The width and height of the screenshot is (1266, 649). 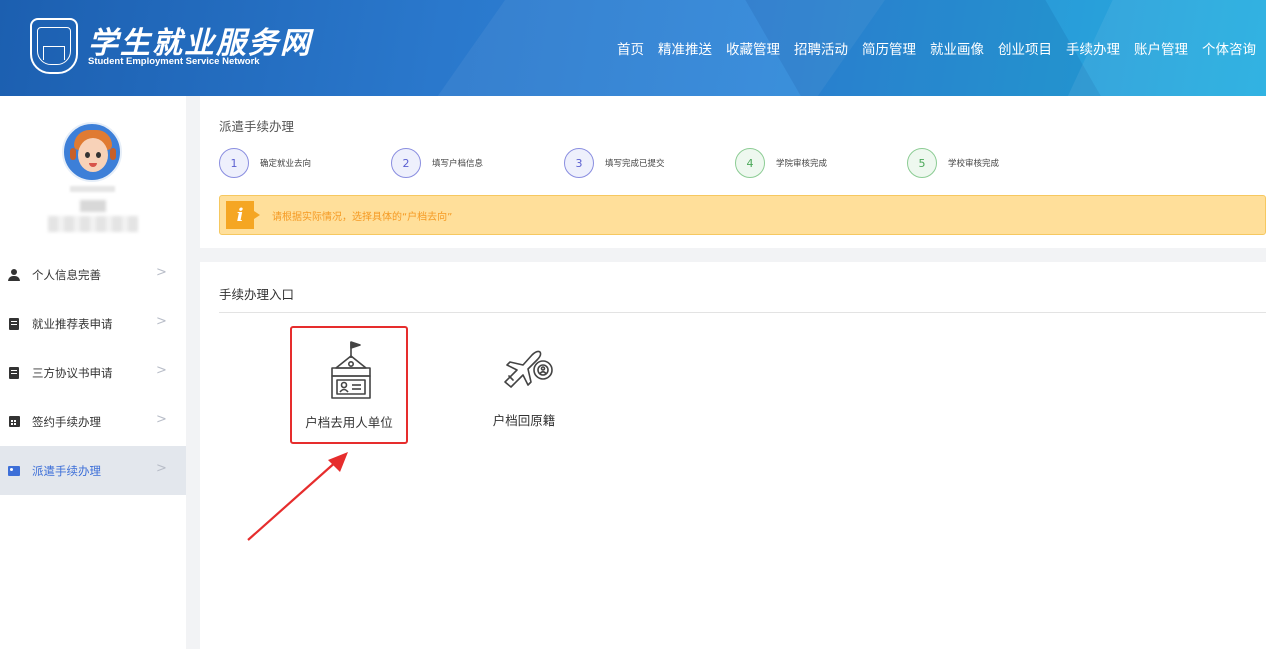 I want to click on sidebar-item-dispatch: 派遣手续办理 >, so click(x=93, y=470).